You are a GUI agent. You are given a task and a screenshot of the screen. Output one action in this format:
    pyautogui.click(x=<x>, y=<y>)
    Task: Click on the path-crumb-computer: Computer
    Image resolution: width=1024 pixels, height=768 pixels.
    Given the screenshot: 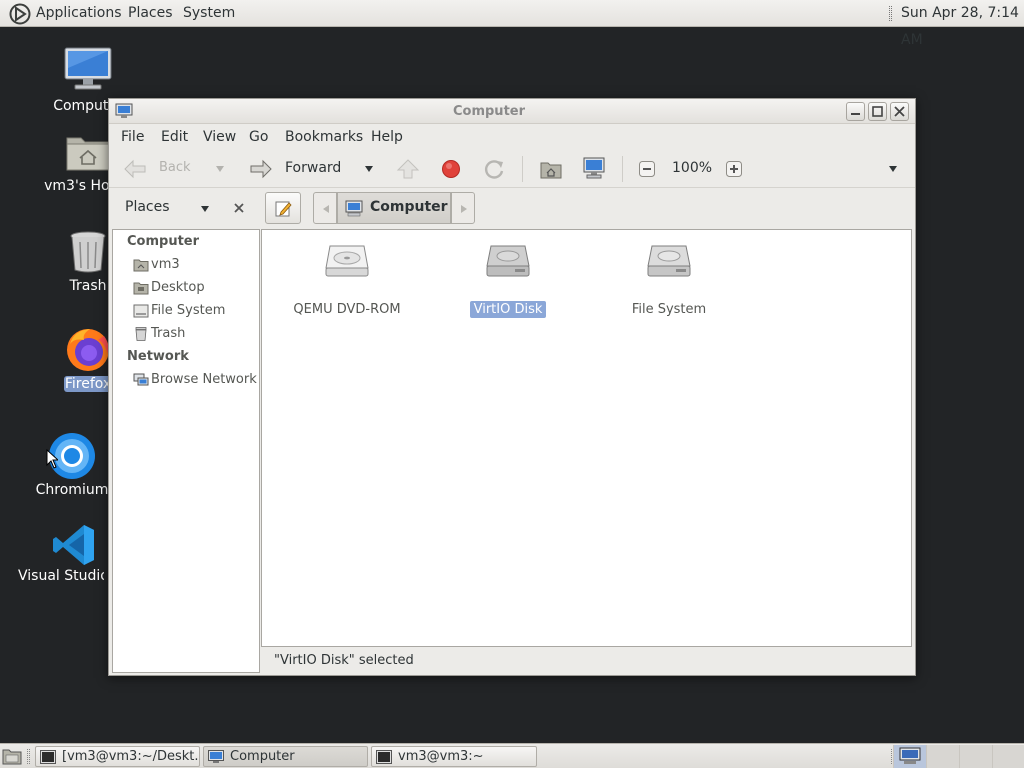 What is the action you would take?
    pyautogui.click(x=394, y=208)
    